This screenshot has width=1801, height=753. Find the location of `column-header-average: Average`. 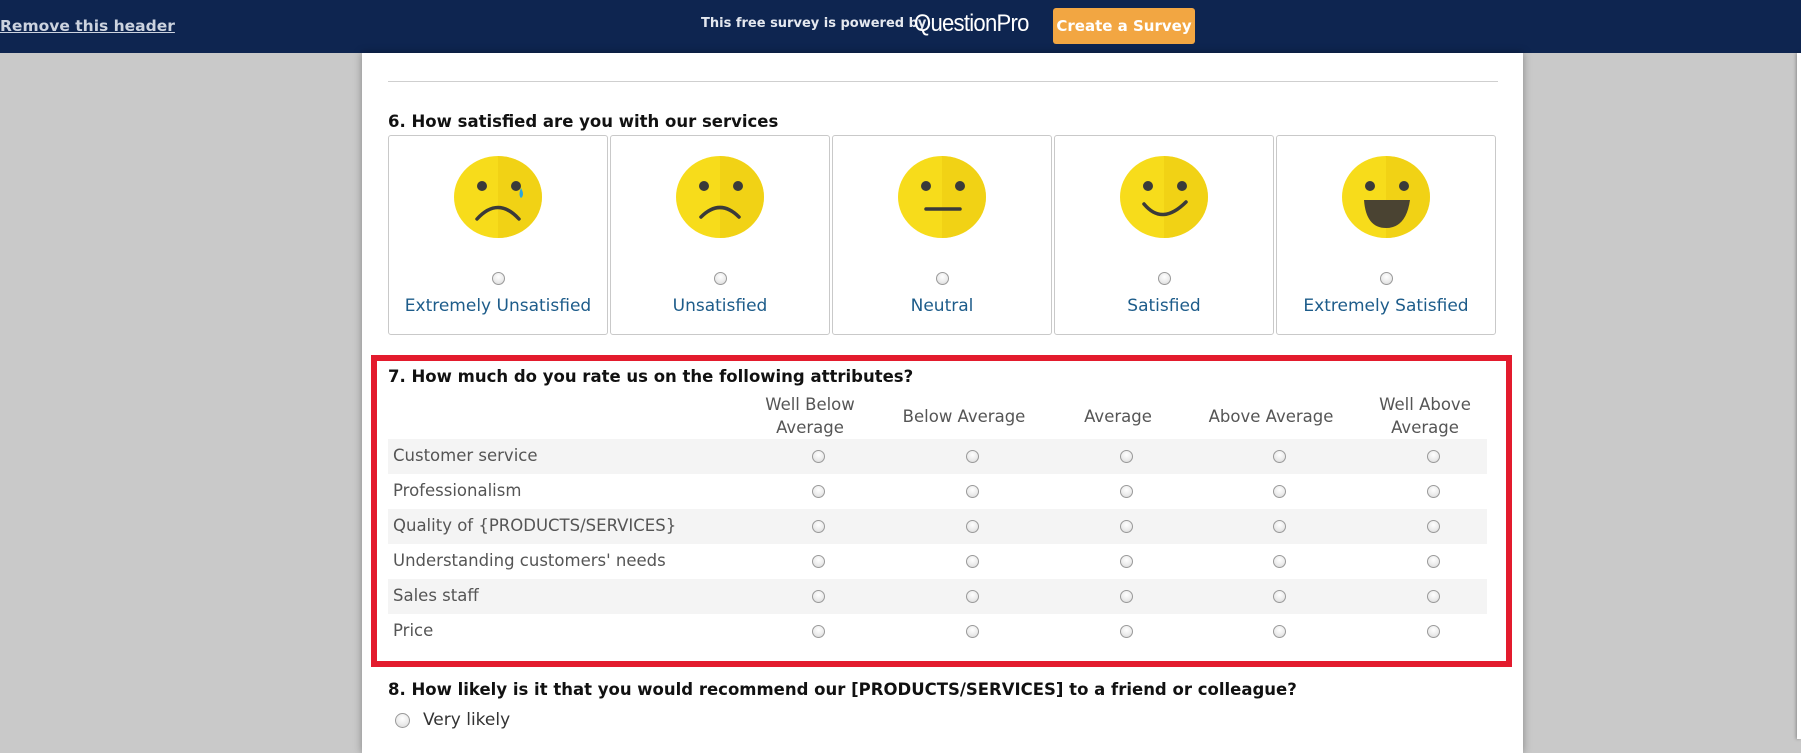

column-header-average: Average is located at coordinates (1118, 416).